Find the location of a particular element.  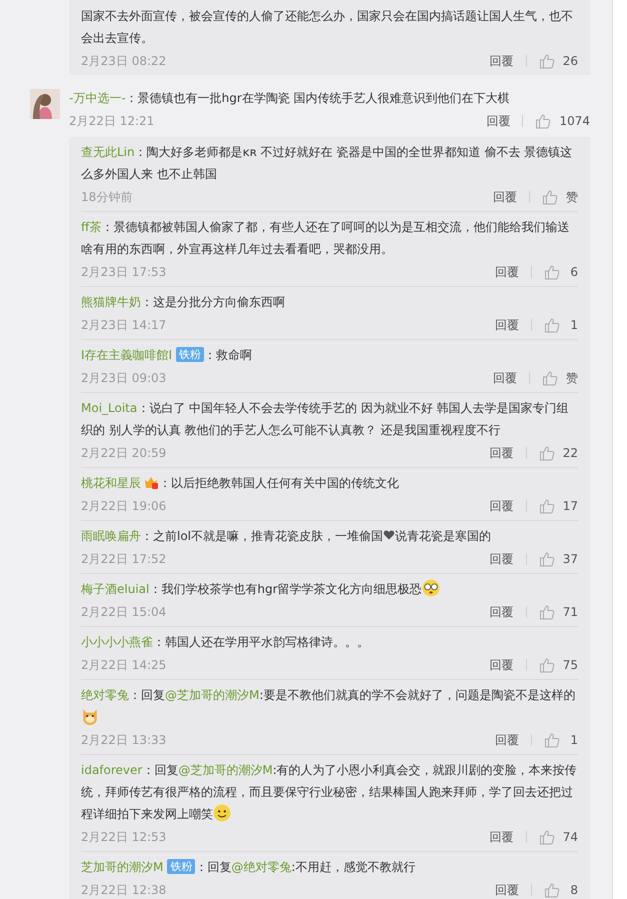

timestamp: 2月22日 17:52 is located at coordinates (123, 559).